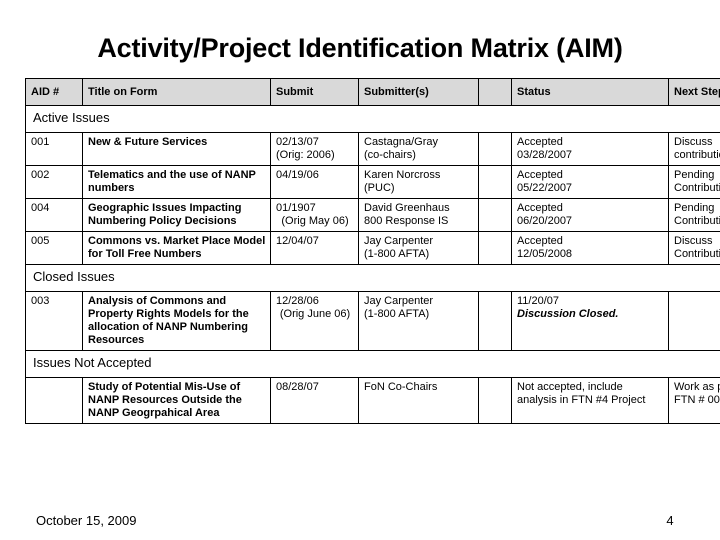  Describe the element at coordinates (54, 149) in the screenshot. I see `cell-aid: 001` at that location.